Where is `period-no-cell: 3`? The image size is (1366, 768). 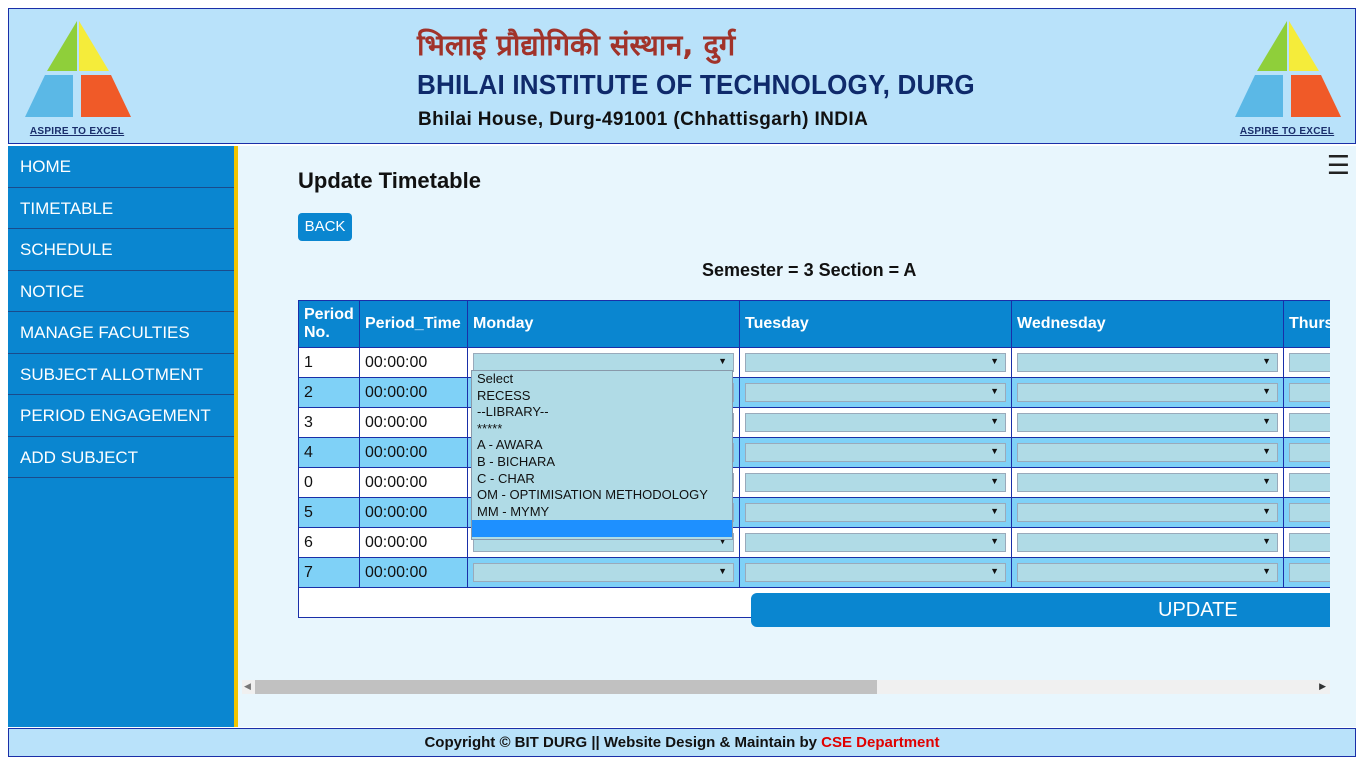 period-no-cell: 3 is located at coordinates (329, 422).